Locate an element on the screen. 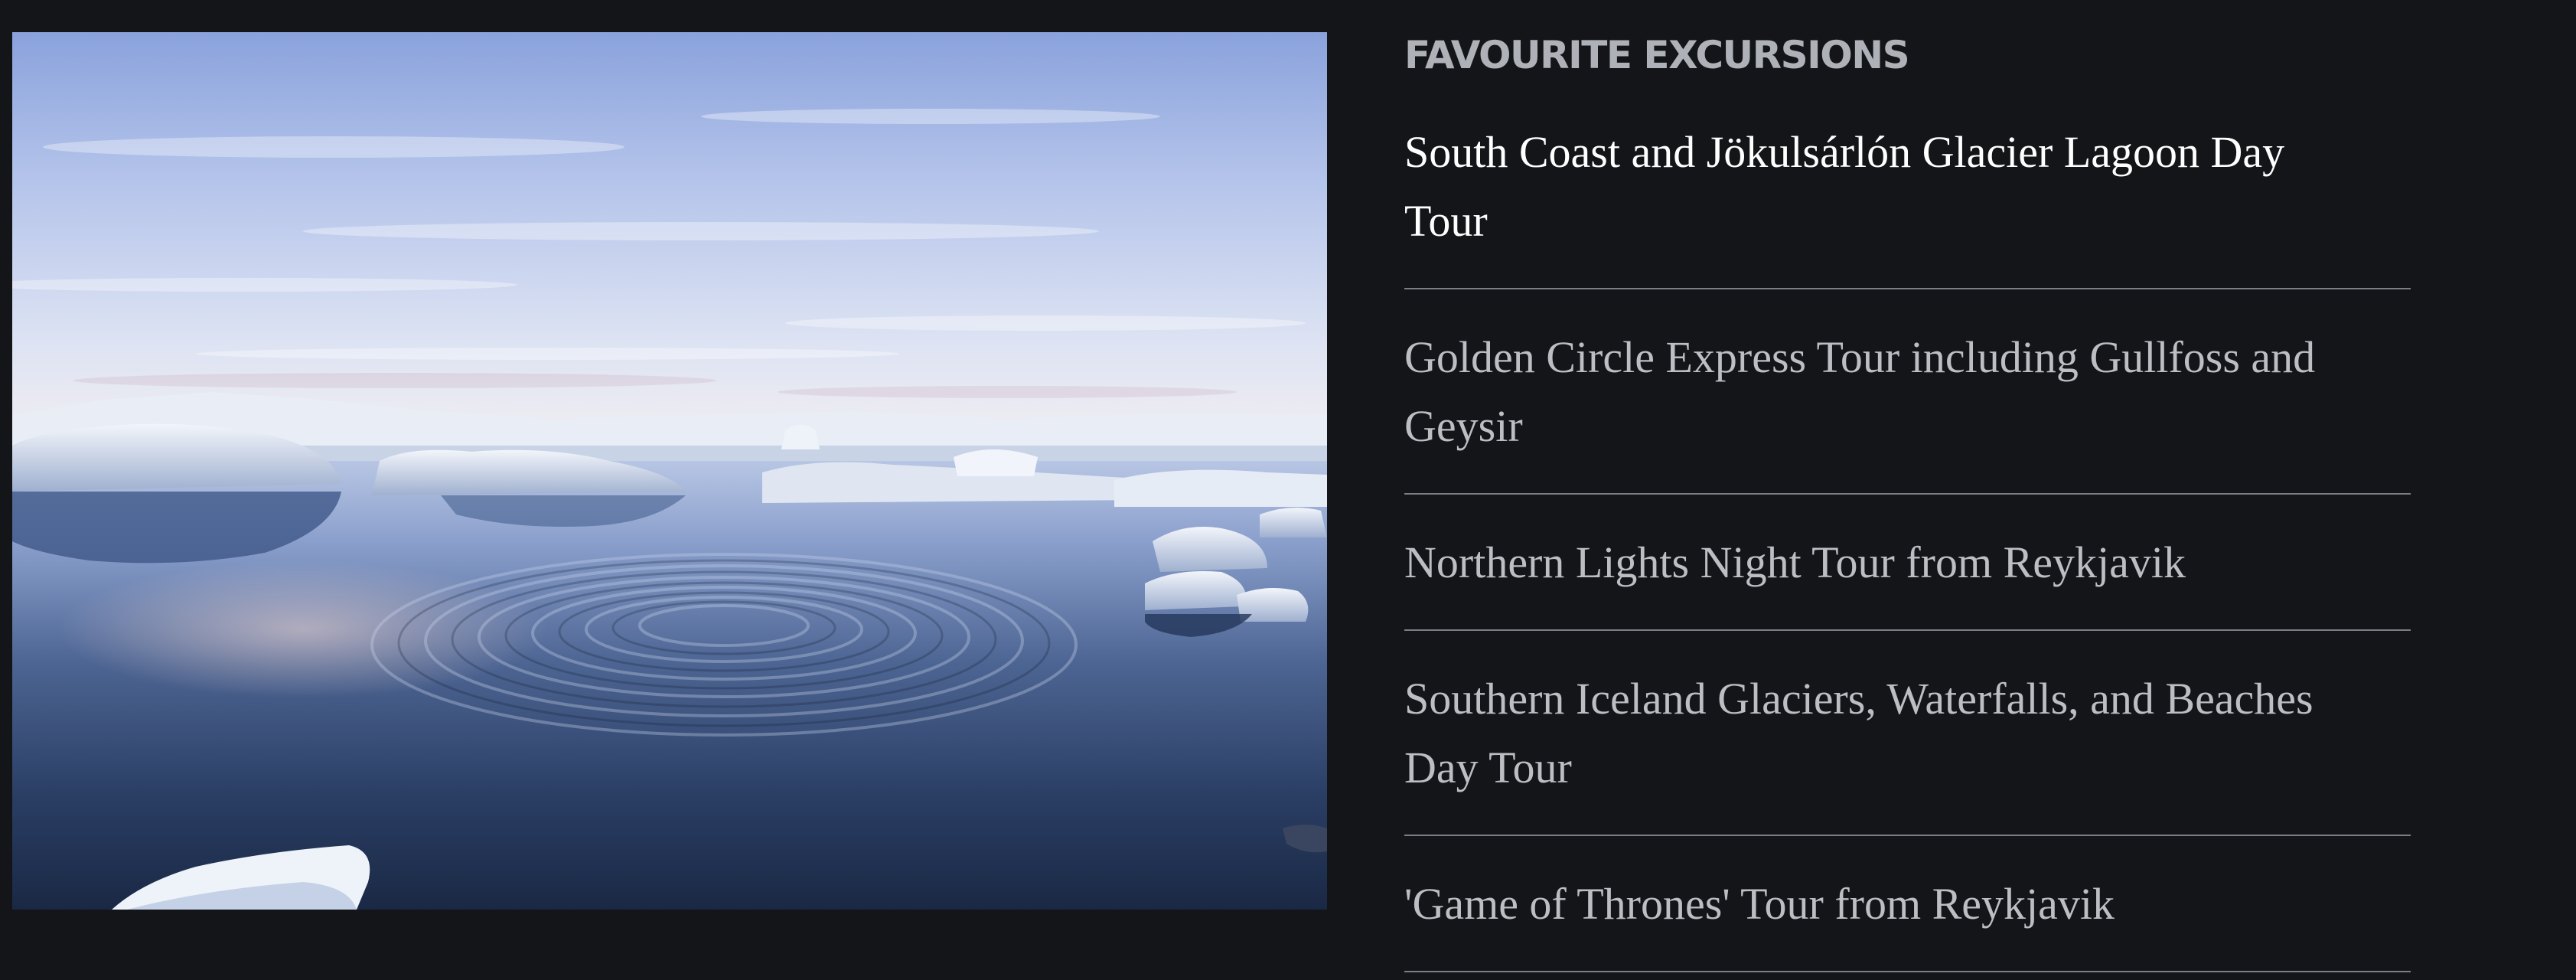  excursion-link: 'Game of Thrones' Tour from Reykjavik is located at coordinates (1887, 904).